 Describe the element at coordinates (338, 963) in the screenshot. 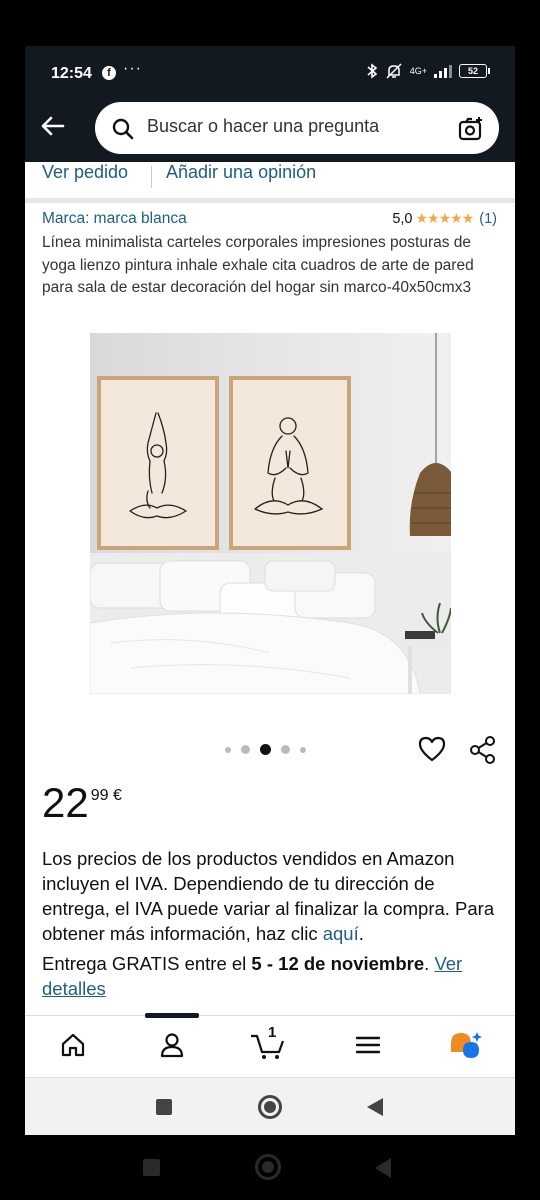

I see `delivery-dates: 5 - 12 de noviembre` at that location.